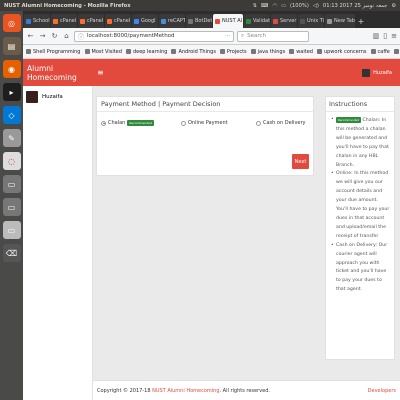 The height and width of the screenshot is (400, 400). Describe the element at coordinates (376, 36) in the screenshot. I see `library-icon: ▥` at that location.